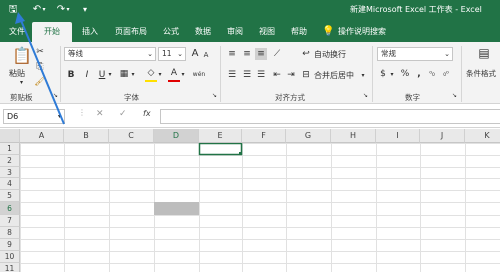  Describe the element at coordinates (110, 54) in the screenshot. I see `font-name-select: 等线 ⌄` at that location.